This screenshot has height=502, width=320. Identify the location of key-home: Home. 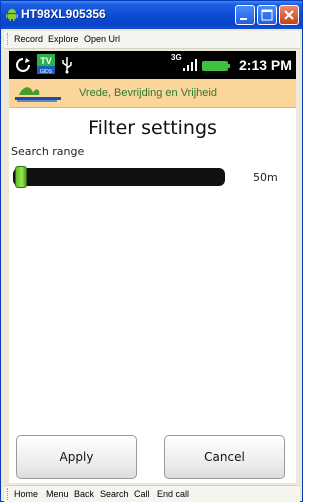
(26, 494).